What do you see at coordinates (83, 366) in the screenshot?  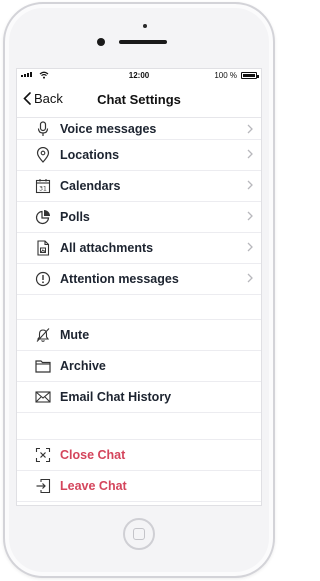 I see `row-label: Archive` at bounding box center [83, 366].